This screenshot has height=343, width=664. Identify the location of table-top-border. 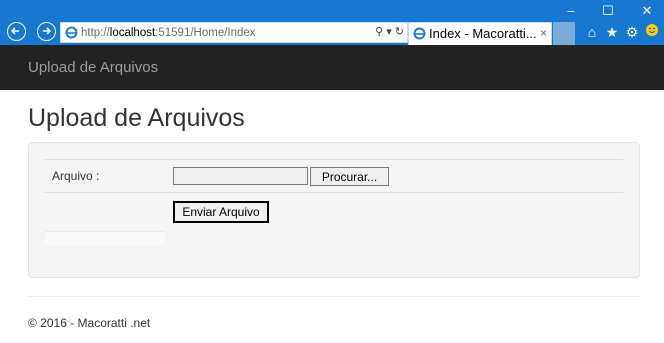
(334, 159).